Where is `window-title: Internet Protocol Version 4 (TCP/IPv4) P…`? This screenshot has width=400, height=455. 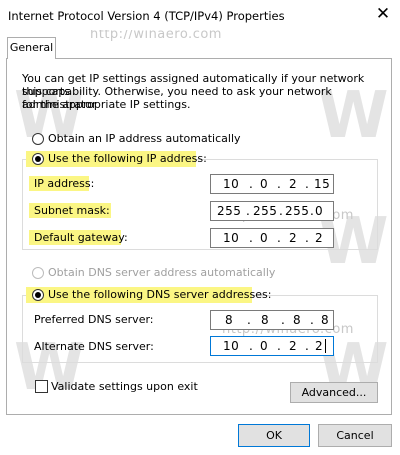 window-title: Internet Protocol Version 4 (TCP/IPv4) P… is located at coordinates (146, 16).